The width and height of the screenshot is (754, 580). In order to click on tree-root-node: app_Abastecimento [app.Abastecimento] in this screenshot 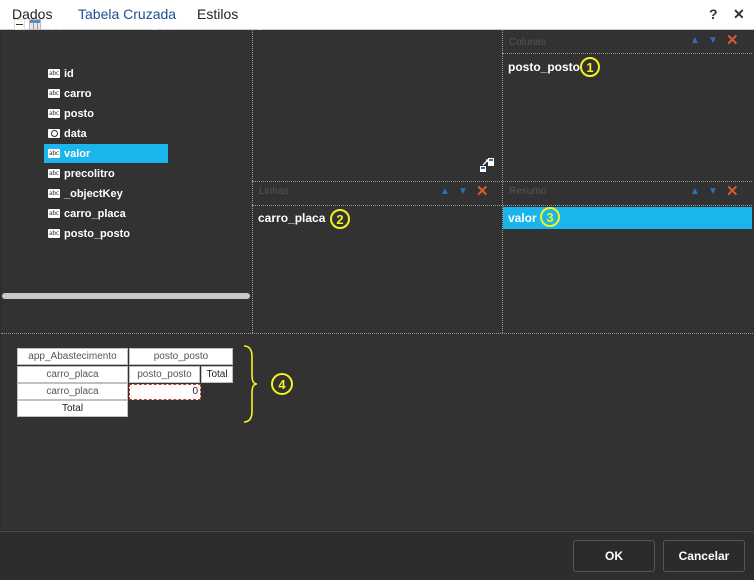, I will do `click(137, 24)`.